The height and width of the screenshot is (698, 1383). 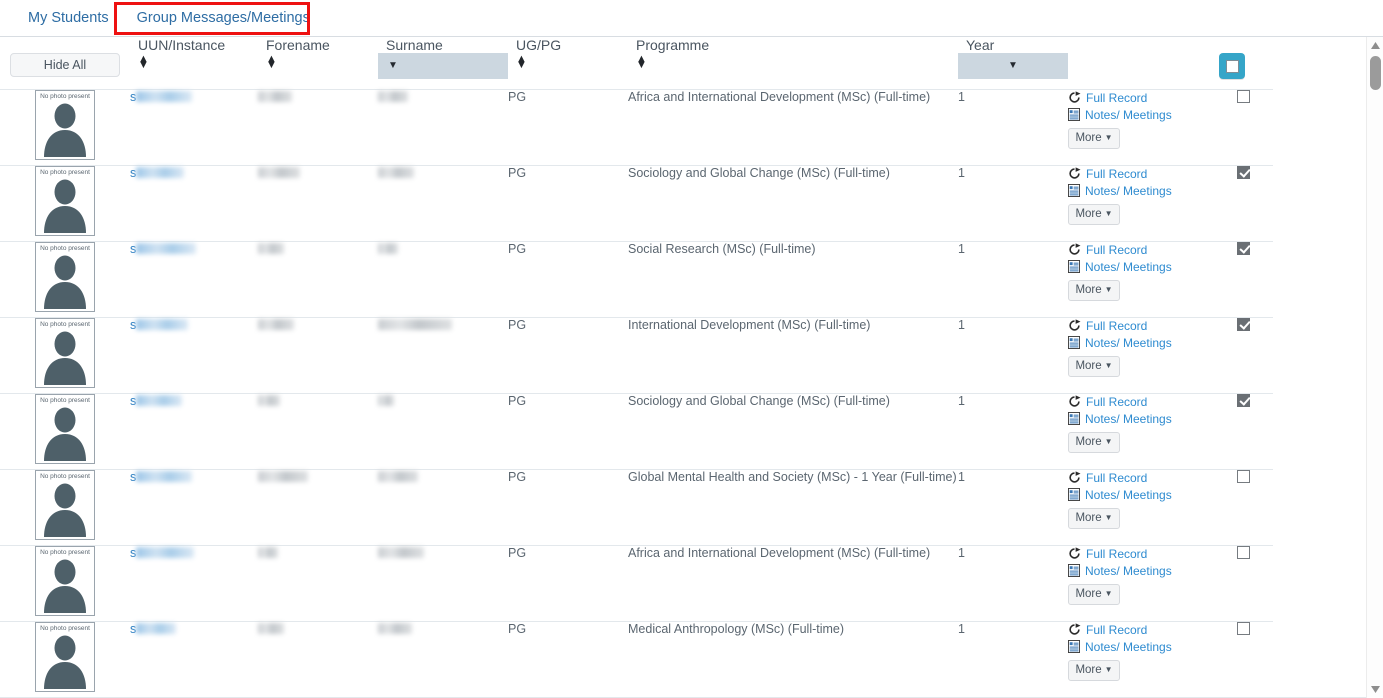 What do you see at coordinates (980, 45) in the screenshot?
I see `header-year: Year` at bounding box center [980, 45].